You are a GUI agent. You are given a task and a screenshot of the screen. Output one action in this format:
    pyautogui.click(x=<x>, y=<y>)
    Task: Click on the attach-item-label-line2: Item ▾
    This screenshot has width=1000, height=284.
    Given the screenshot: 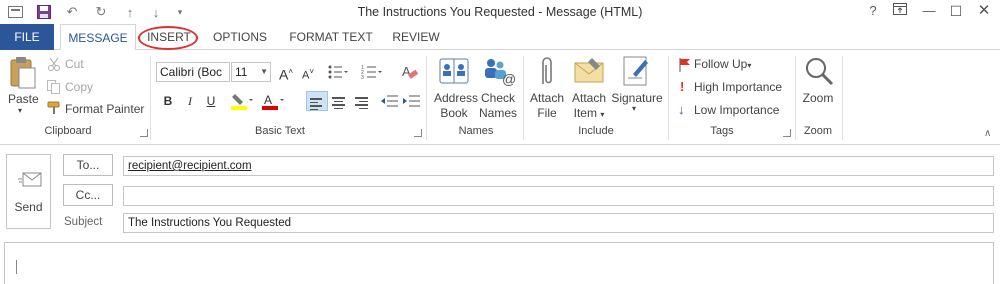 What is the action you would take?
    pyautogui.click(x=589, y=113)
    